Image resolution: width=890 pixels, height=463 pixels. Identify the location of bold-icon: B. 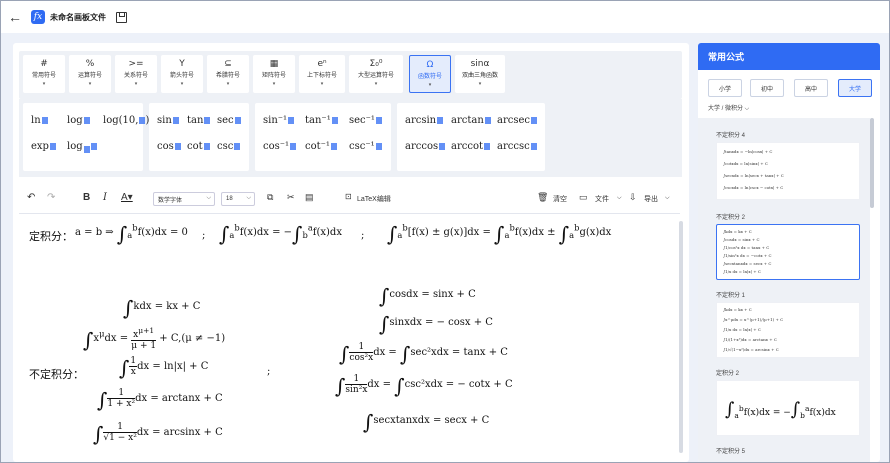
(86, 197).